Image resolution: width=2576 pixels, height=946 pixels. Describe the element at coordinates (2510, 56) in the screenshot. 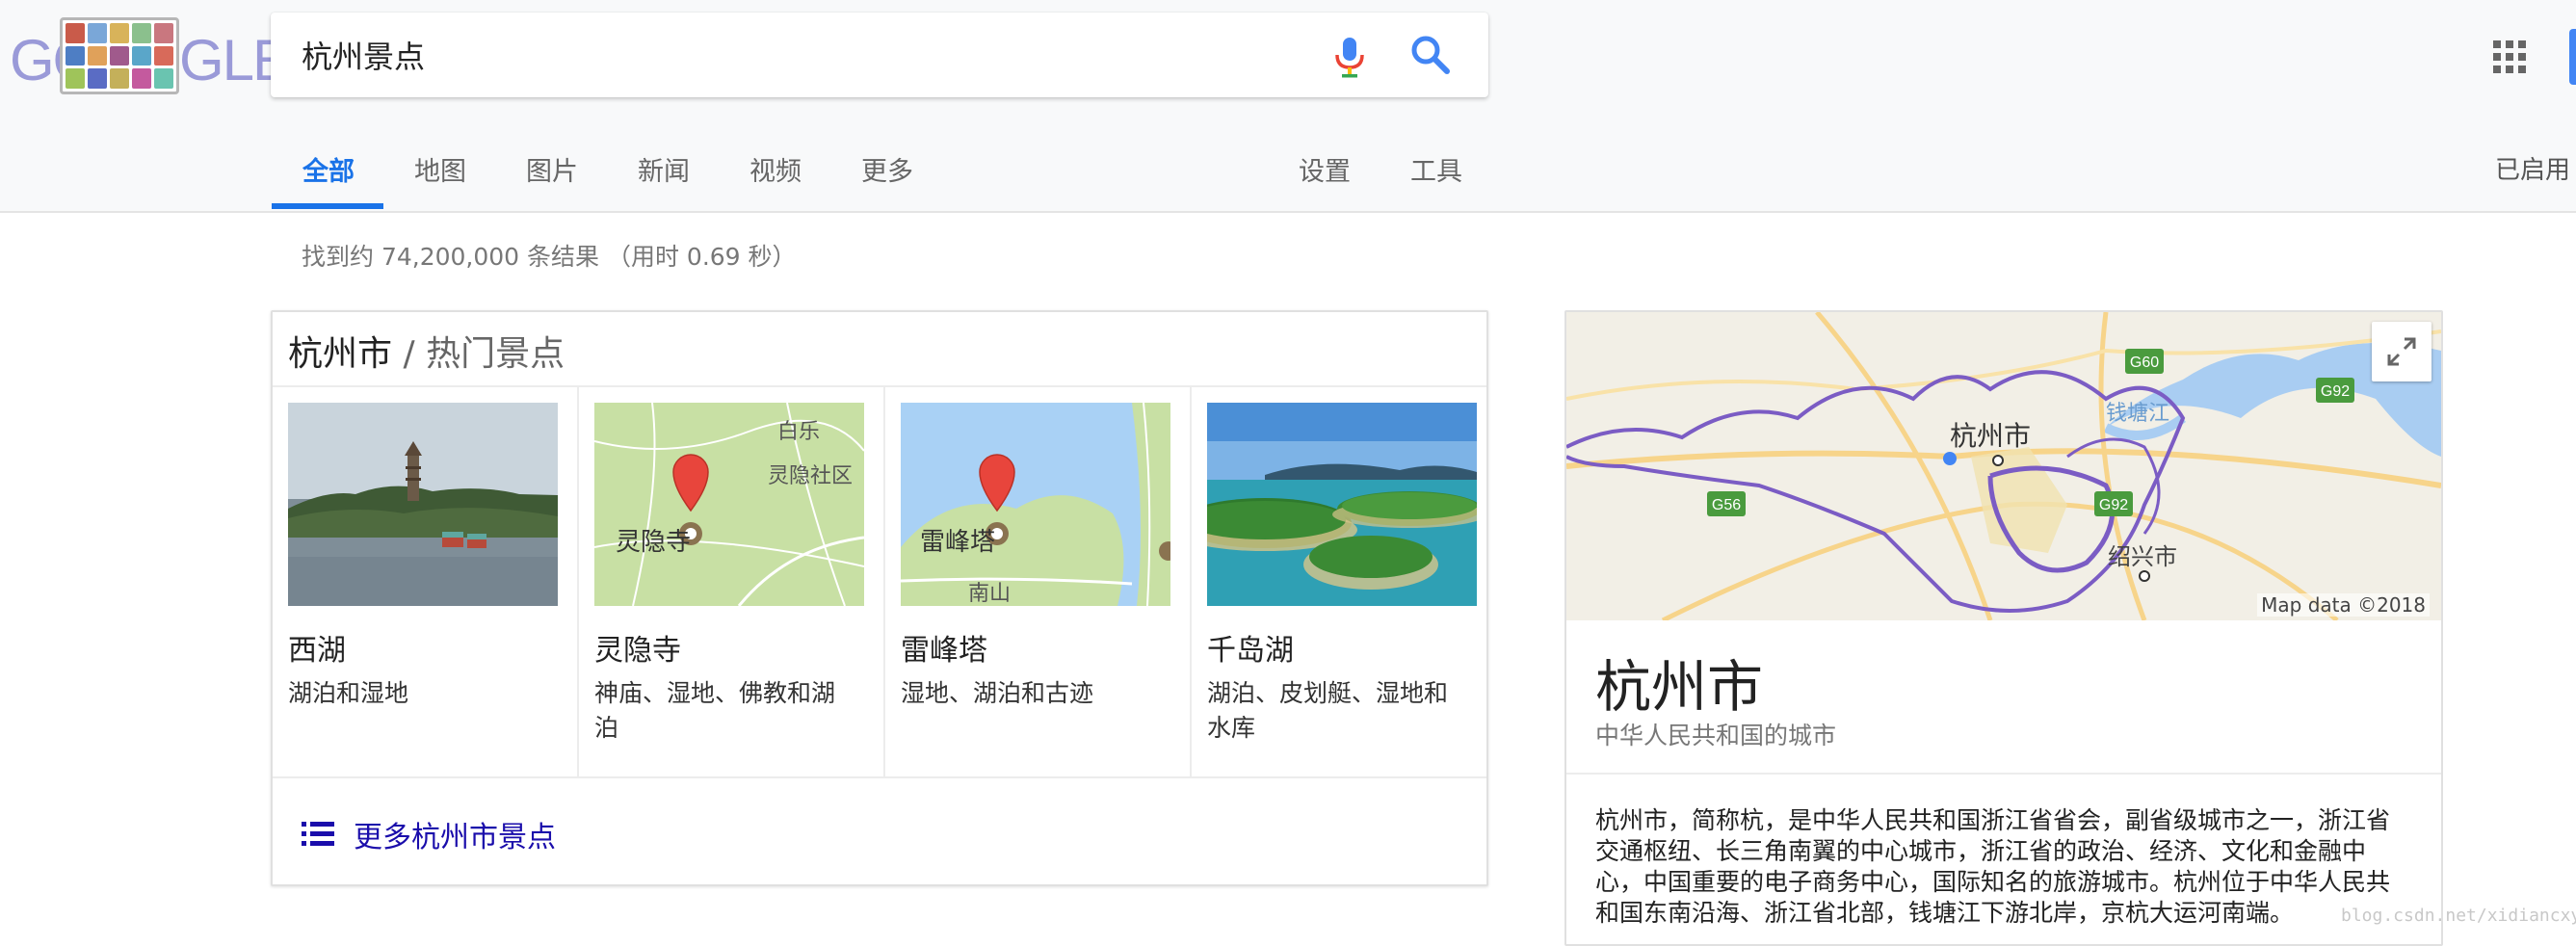

I see `apps-grid-icon` at that location.